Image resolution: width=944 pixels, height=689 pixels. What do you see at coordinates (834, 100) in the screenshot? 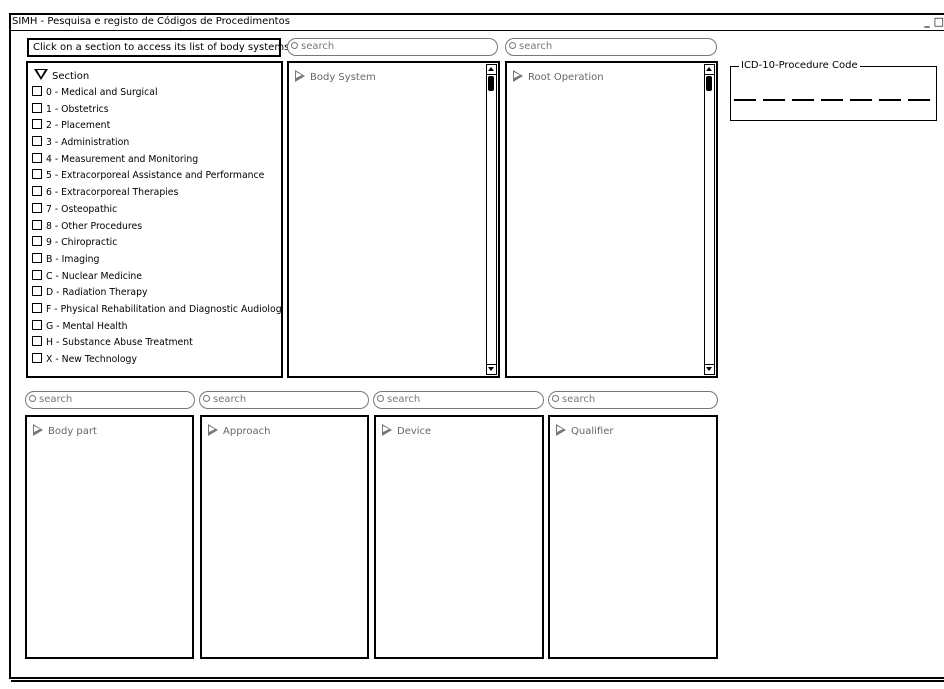
I see `code-character-slots` at bounding box center [834, 100].